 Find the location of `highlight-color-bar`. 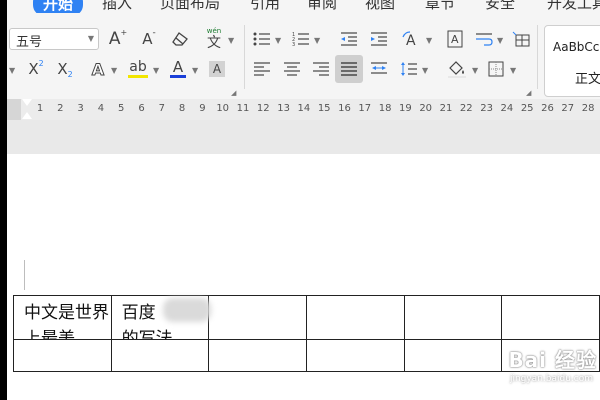

highlight-color-bar is located at coordinates (138, 76).